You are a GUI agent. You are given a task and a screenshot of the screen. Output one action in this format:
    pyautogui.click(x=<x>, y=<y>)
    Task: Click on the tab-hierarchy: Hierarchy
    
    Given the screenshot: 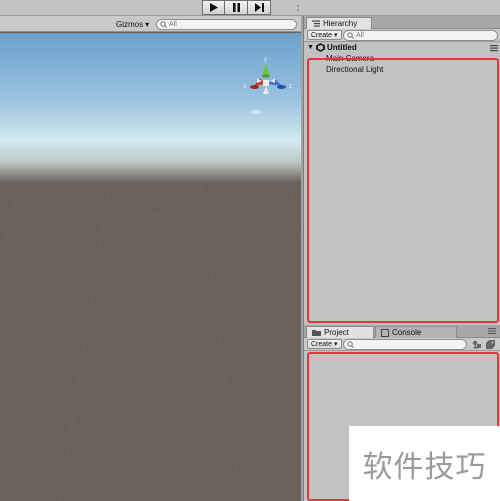 What is the action you would take?
    pyautogui.click(x=339, y=23)
    